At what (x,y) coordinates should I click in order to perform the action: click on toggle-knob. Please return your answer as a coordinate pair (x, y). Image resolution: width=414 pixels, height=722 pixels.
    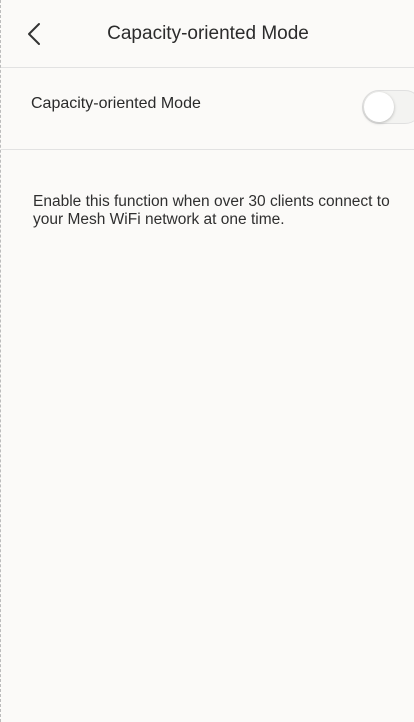
    Looking at the image, I should click on (379, 107).